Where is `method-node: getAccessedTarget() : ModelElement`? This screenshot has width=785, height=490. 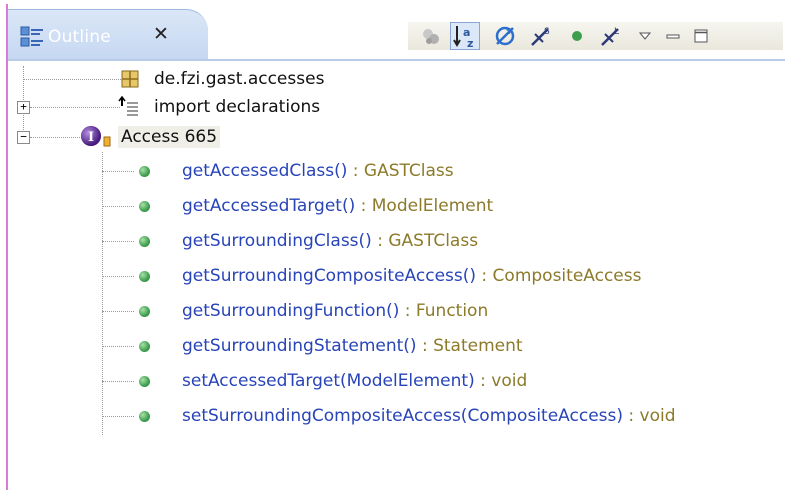
method-node: getAccessedTarget() : ModelElement is located at coordinates (396, 206).